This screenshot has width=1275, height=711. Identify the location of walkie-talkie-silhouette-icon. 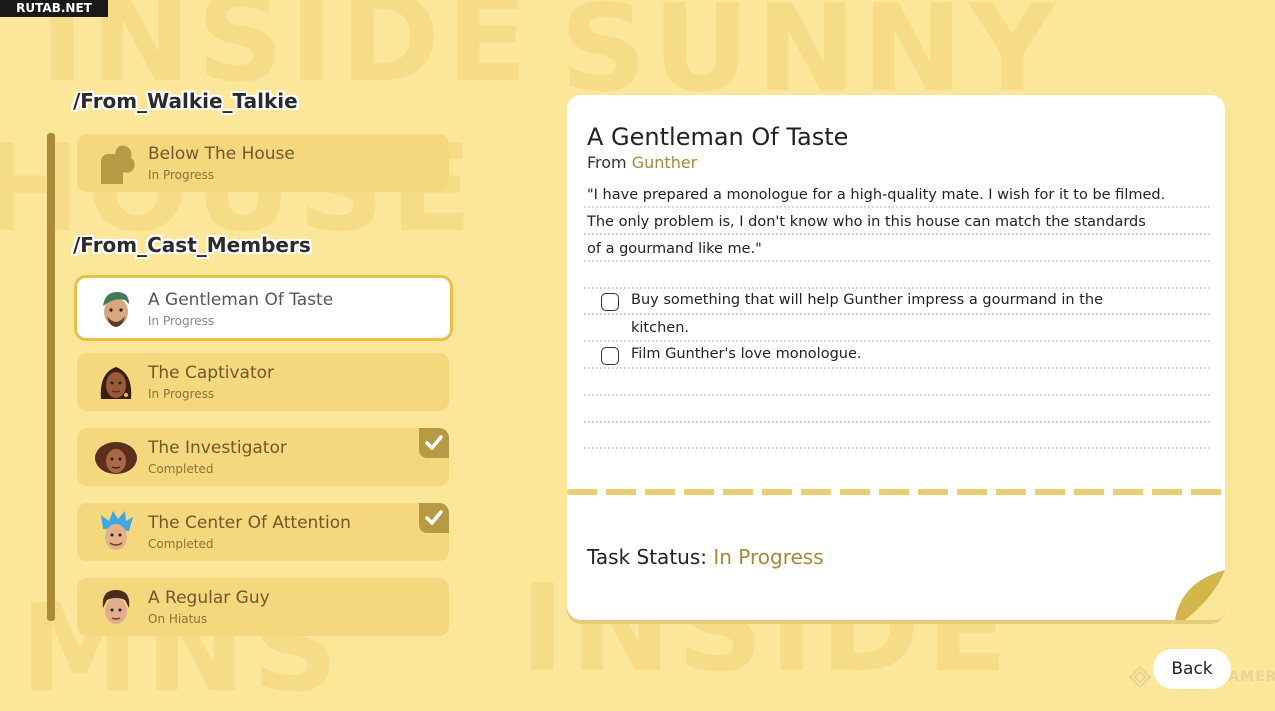
(118, 164).